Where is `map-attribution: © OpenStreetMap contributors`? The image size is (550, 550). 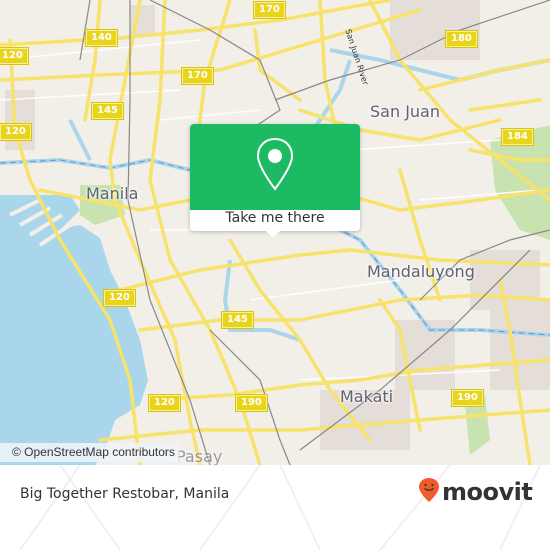
map-attribution: © OpenStreetMap contributors is located at coordinates (89, 452).